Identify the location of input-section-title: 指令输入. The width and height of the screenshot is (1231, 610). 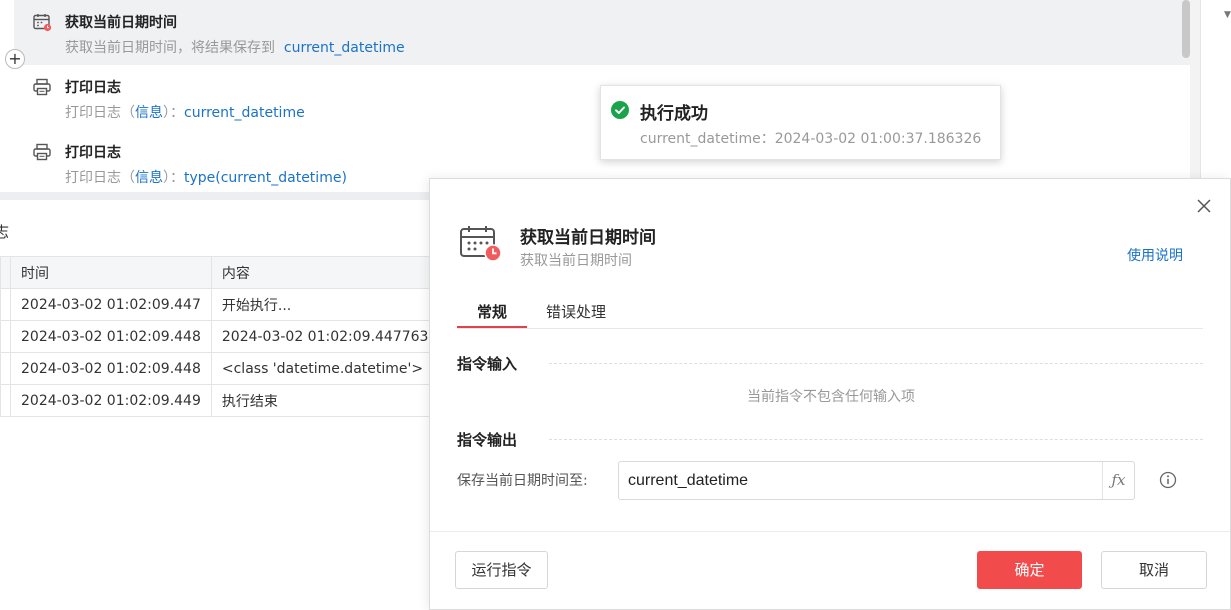
(487, 364).